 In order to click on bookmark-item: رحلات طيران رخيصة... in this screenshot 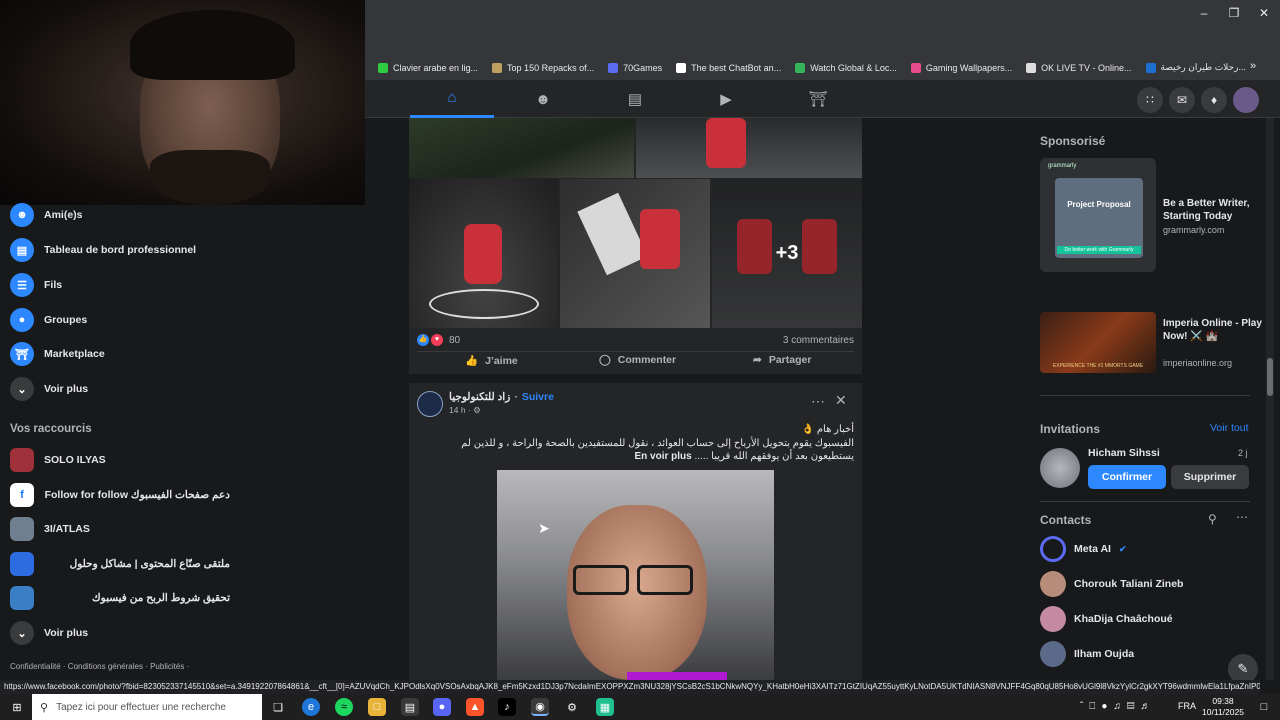, I will do `click(1195, 67)`.